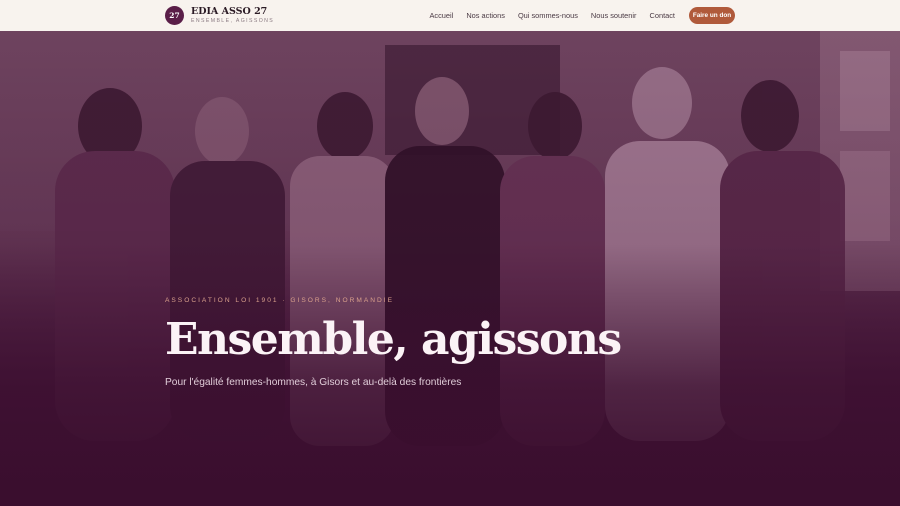  Describe the element at coordinates (233, 21) in the screenshot. I see `brand-tagline: ENSEMBLE, AGISSONS` at that location.